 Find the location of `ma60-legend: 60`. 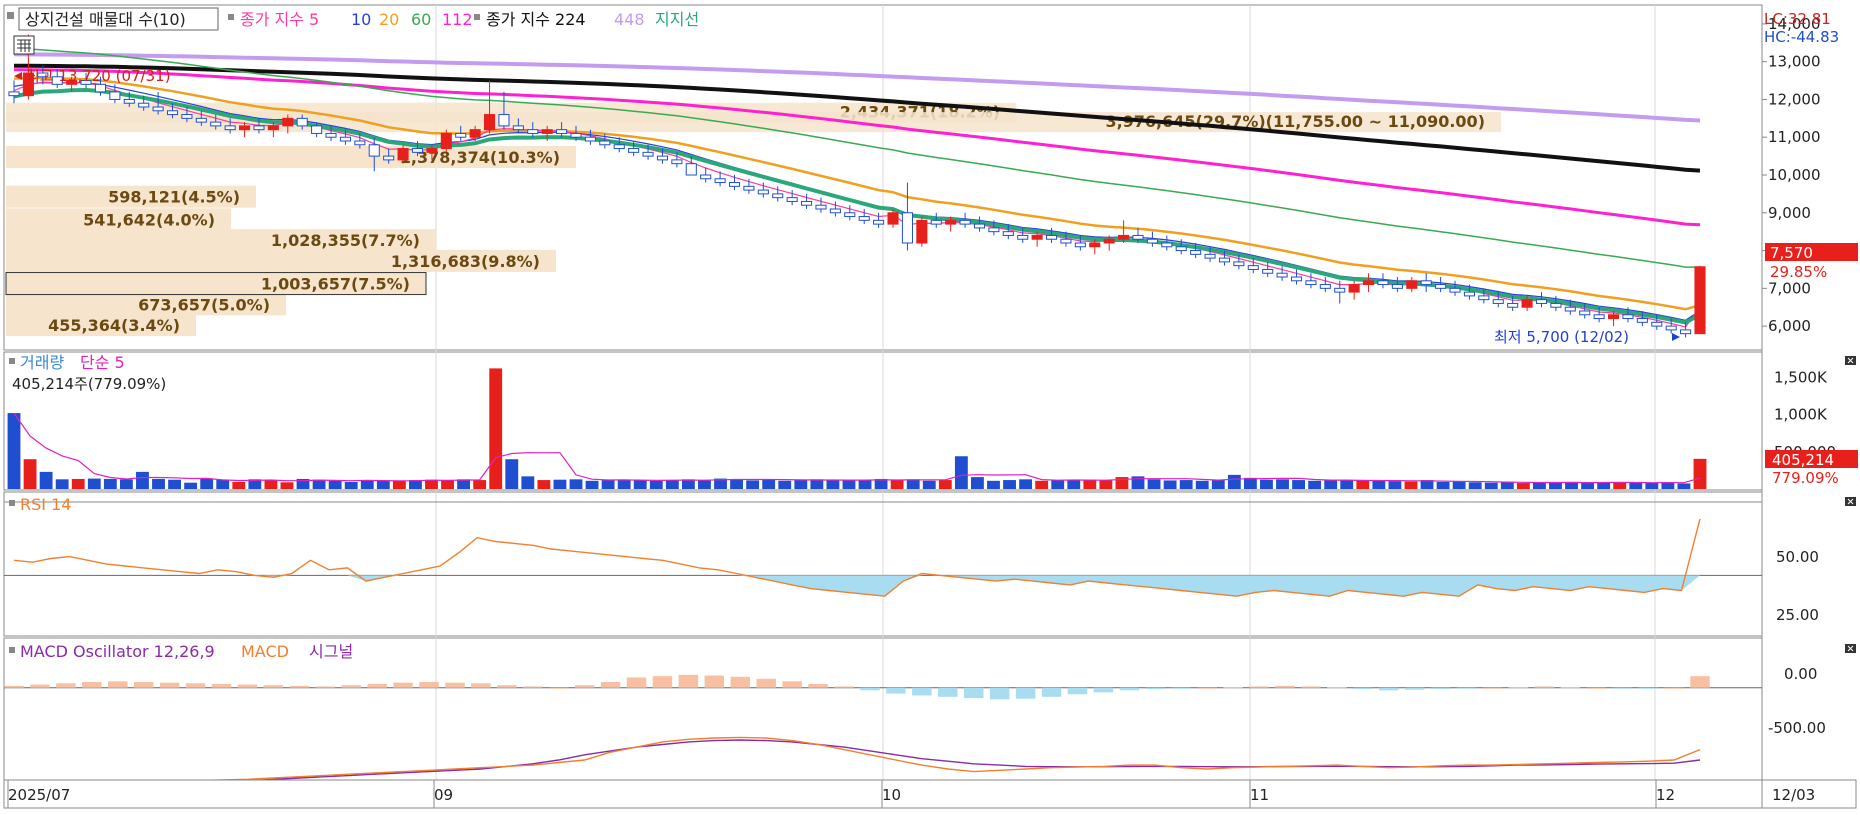

ma60-legend: 60 is located at coordinates (421, 19).